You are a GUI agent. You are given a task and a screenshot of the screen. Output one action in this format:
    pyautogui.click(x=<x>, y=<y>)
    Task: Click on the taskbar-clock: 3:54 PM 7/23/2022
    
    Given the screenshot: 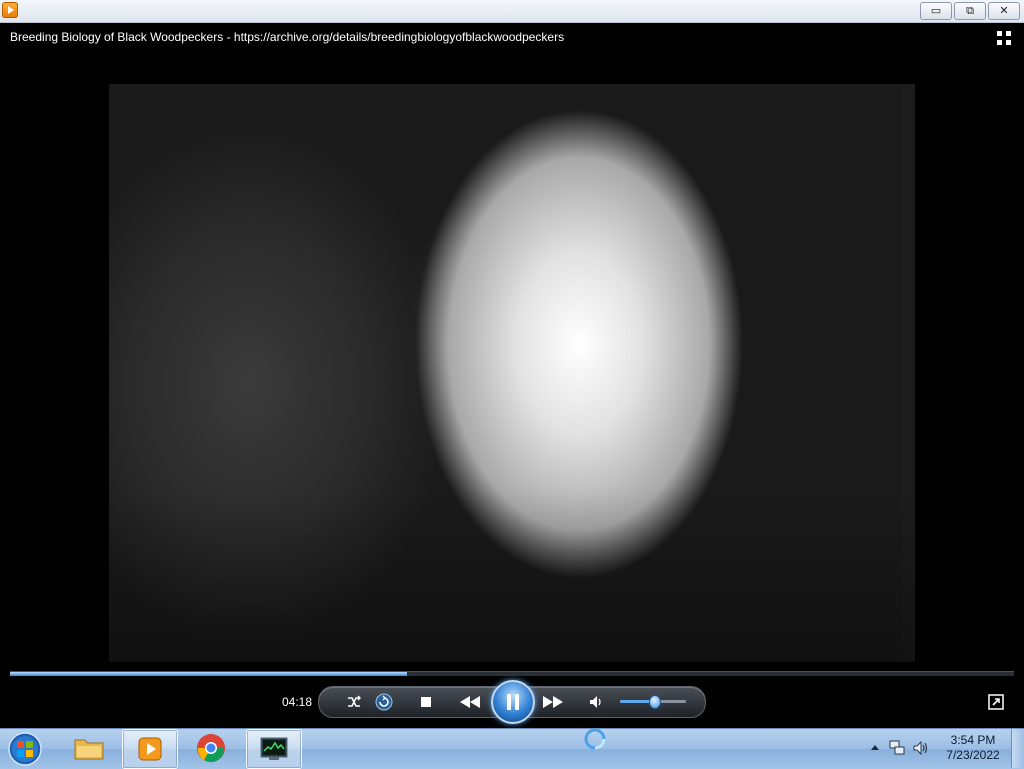 What is the action you would take?
    pyautogui.click(x=973, y=748)
    